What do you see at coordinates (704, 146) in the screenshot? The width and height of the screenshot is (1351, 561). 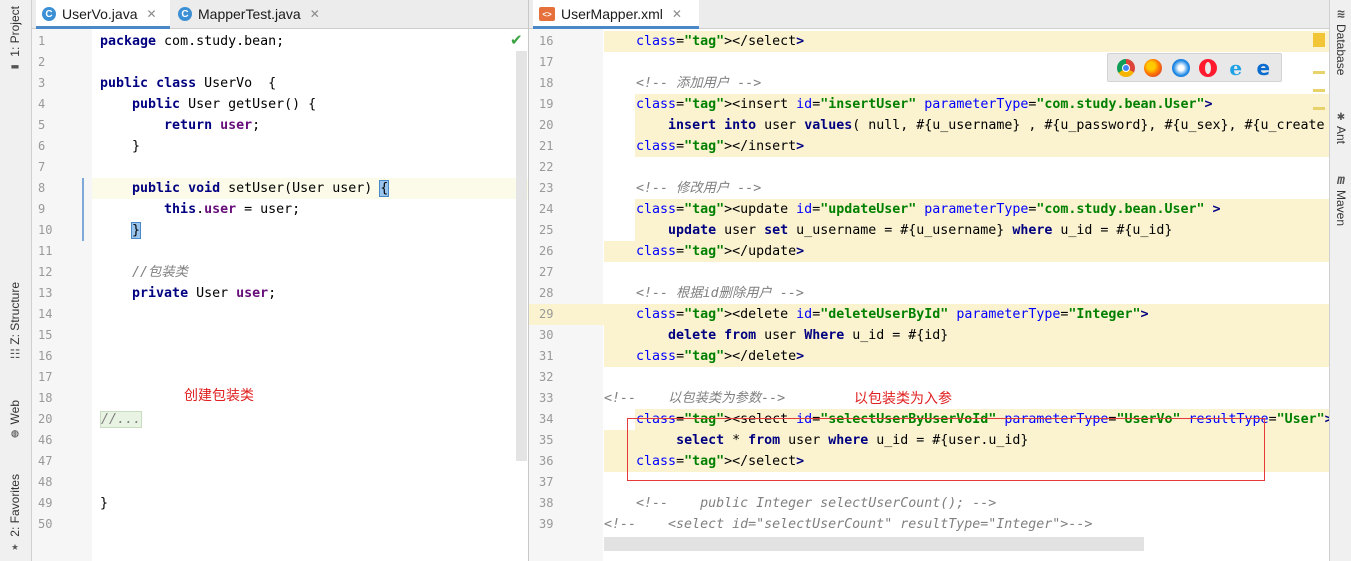 I see `code-line: class="tag"></insert>` at bounding box center [704, 146].